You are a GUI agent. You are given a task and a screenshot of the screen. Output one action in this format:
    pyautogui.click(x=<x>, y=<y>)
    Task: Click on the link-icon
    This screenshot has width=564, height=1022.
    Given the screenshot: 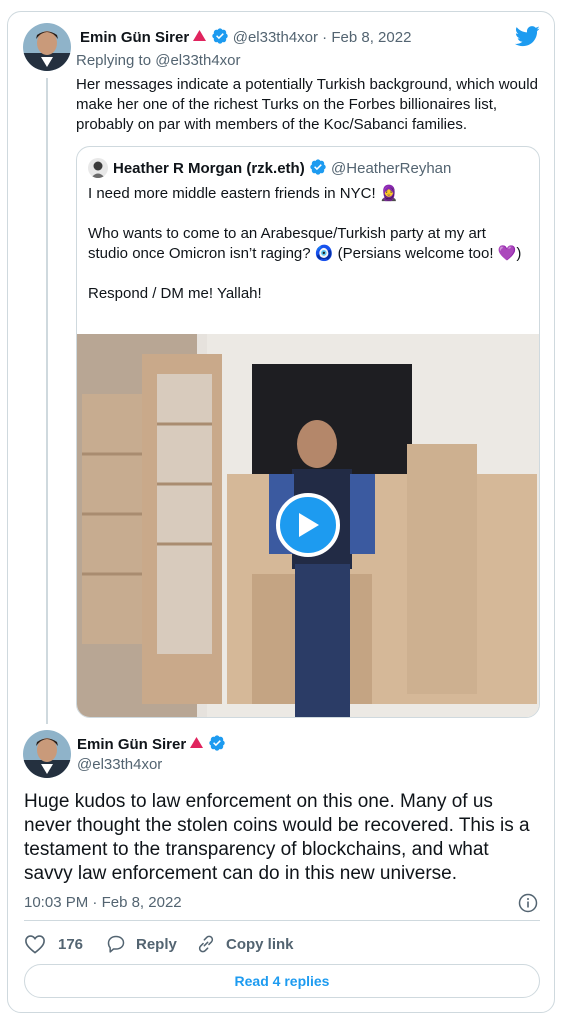 What is the action you would take?
    pyautogui.click(x=206, y=944)
    